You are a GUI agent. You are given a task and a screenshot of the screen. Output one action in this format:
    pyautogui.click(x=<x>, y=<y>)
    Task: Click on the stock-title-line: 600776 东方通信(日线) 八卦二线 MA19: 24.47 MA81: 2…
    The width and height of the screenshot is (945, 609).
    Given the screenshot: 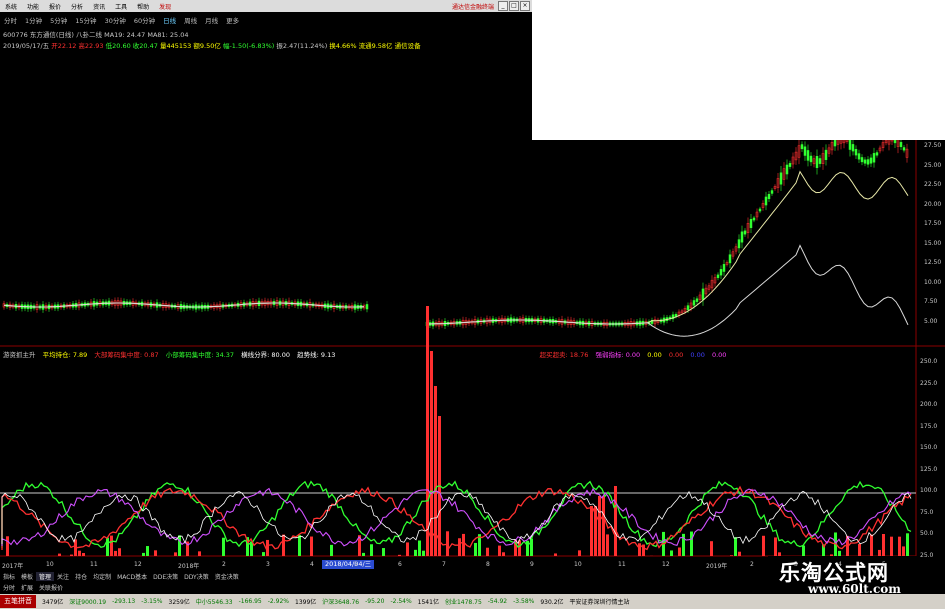 What is the action you would take?
    pyautogui.click(x=96, y=35)
    